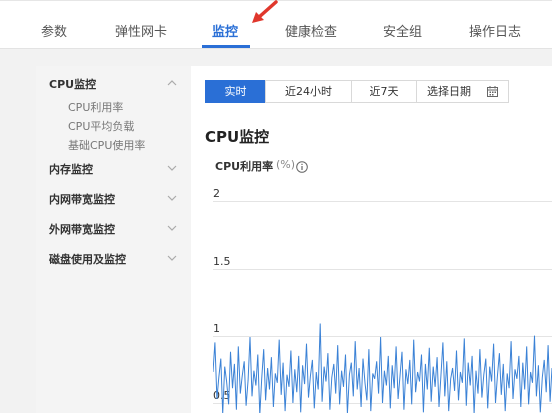  I want to click on y-tick-label: 1.5, so click(222, 261).